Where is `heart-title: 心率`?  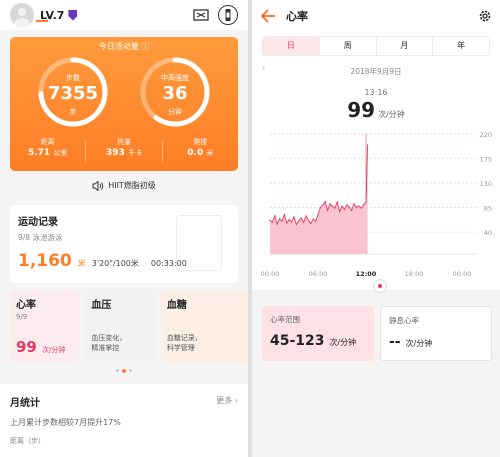
heart-title: 心率 is located at coordinates (297, 16).